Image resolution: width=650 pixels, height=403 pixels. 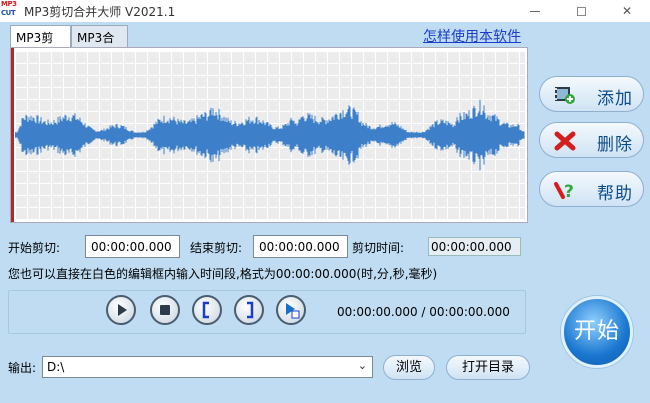 I want to click on start-cut-input: 00:00:00.000, so click(x=132, y=246).